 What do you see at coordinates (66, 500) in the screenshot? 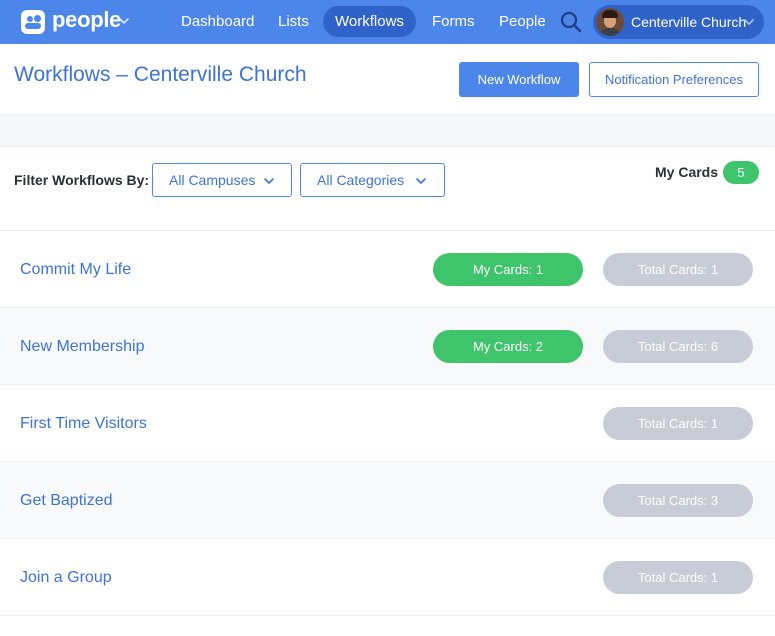
I see `workflow-name-link: Get Baptized` at bounding box center [66, 500].